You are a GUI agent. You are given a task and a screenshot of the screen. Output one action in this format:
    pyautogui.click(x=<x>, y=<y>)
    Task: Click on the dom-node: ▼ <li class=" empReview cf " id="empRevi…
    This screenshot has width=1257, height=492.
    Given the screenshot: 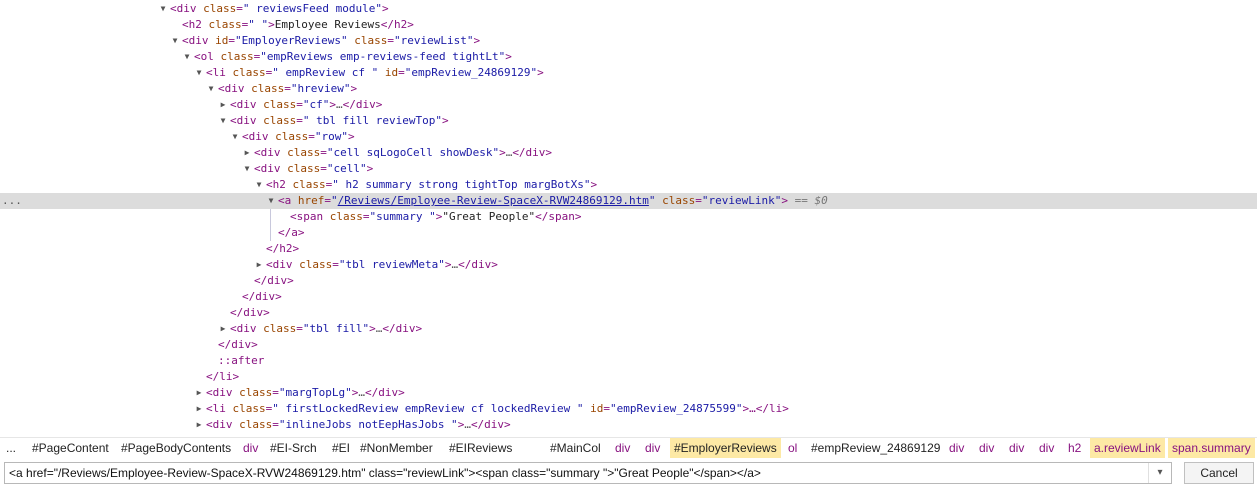 What is the action you would take?
    pyautogui.click(x=628, y=73)
    